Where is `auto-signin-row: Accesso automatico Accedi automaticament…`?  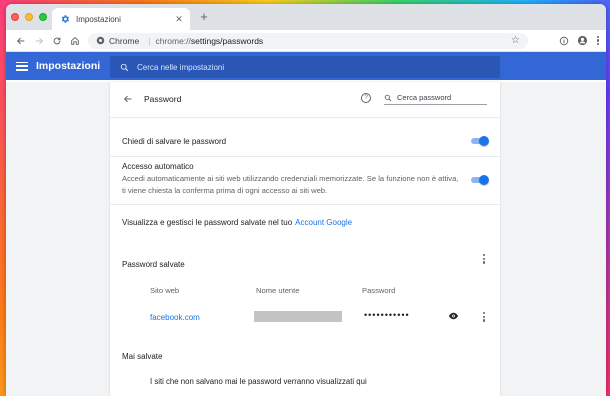
auto-signin-row: Accesso automatico Accedi automaticament… is located at coordinates (305, 179).